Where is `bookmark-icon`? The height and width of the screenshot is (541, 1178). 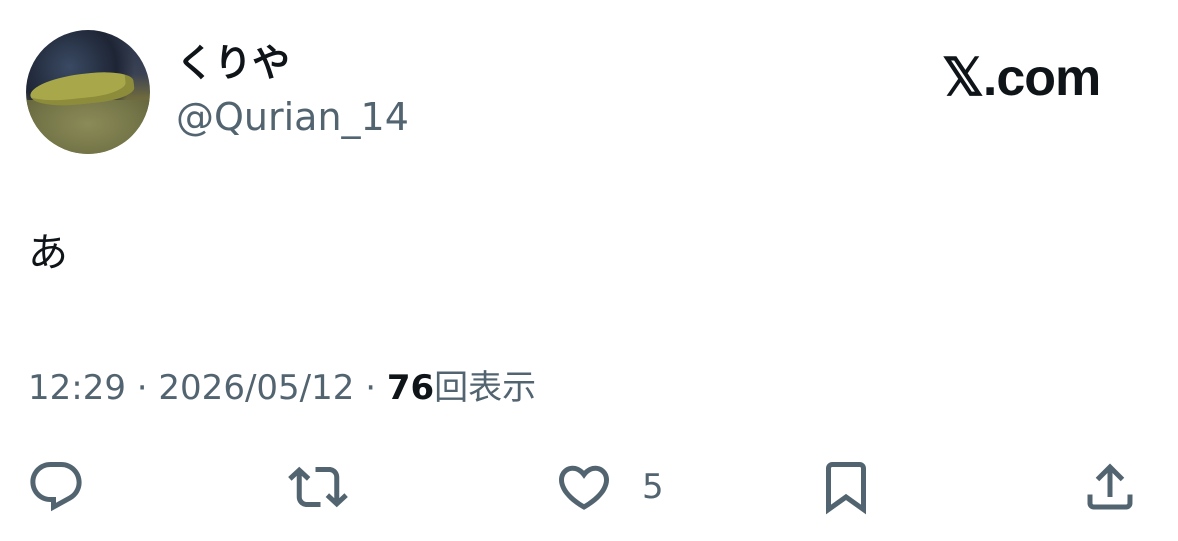 bookmark-icon is located at coordinates (846, 488).